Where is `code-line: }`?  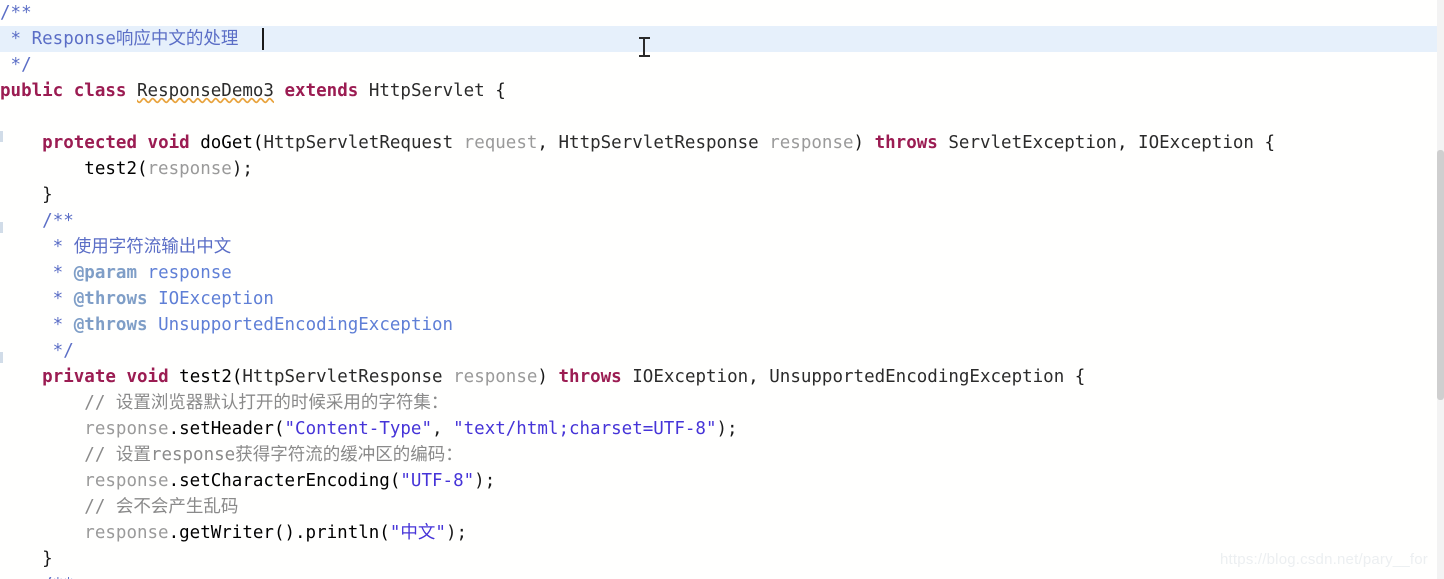
code-line: } is located at coordinates (722, 195).